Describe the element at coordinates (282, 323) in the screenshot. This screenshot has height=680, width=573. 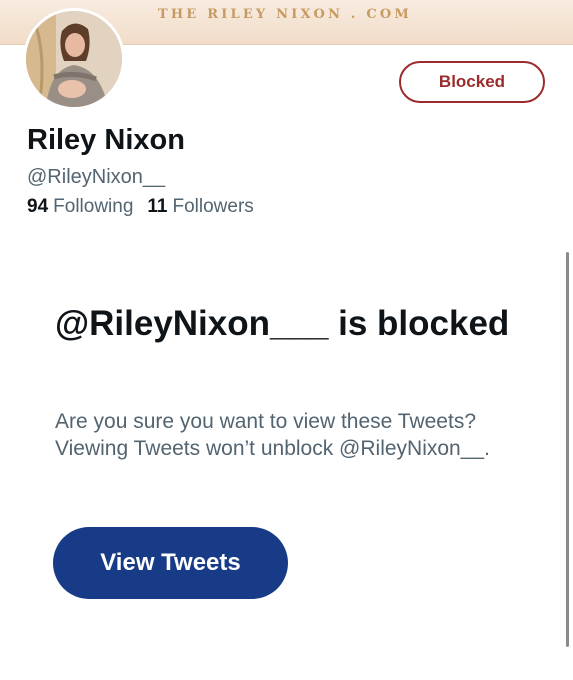
I see `blocked-heading: @RileyNixon___ is blocked` at that location.